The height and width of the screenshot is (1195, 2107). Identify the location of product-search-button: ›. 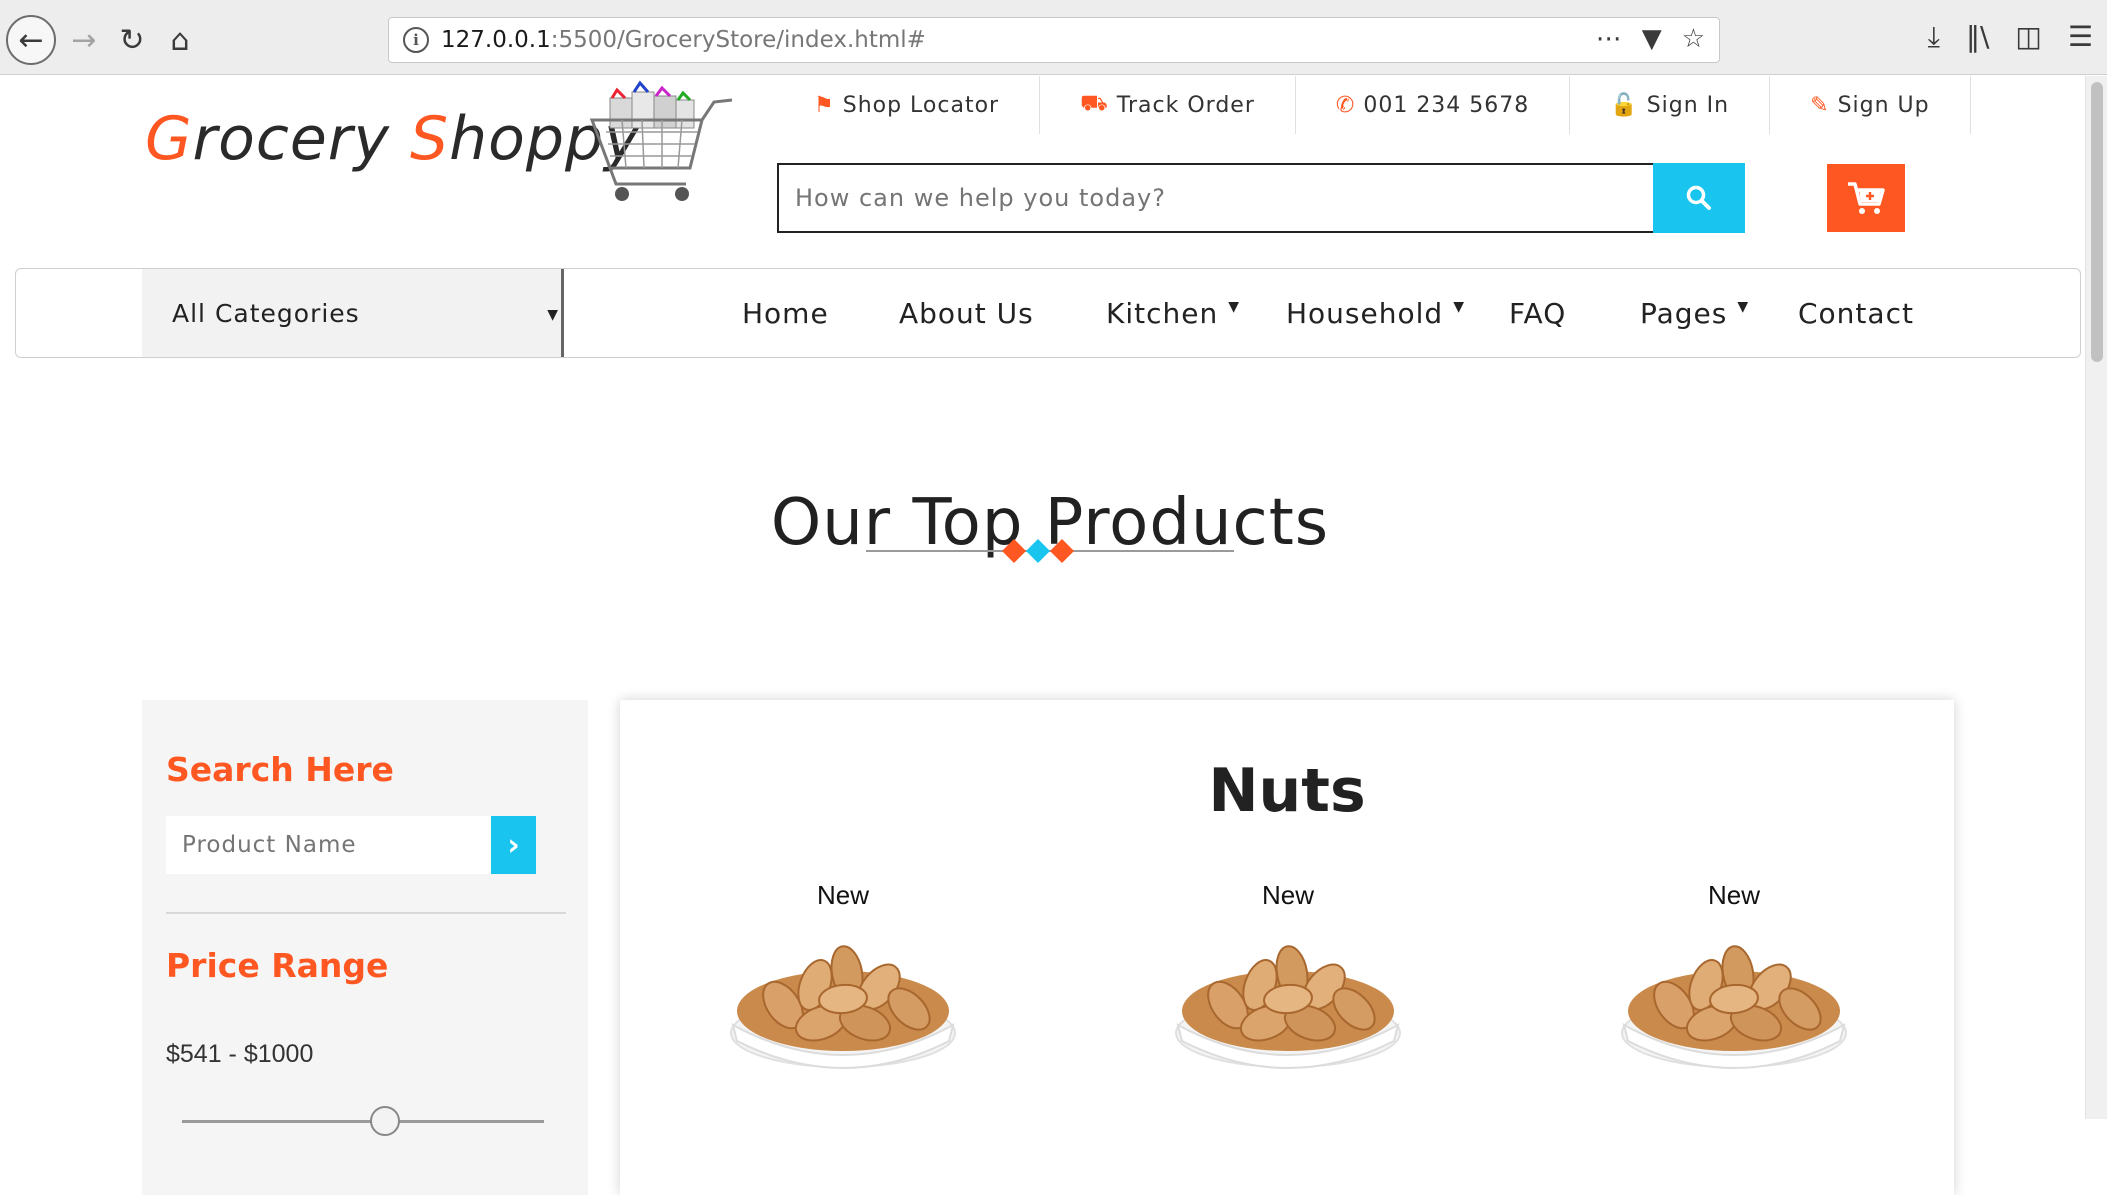
(513, 845).